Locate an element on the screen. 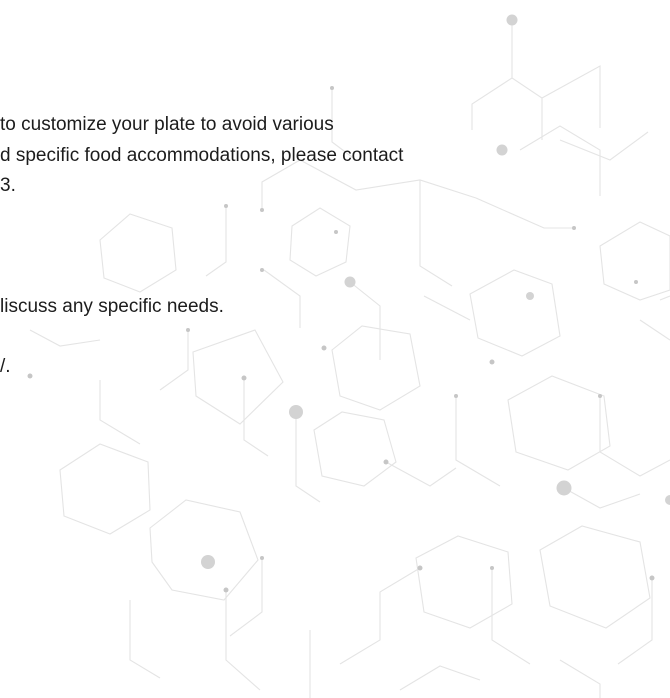 The width and height of the screenshot is (670, 698). paragraph-one-line-3: 3. is located at coordinates (8, 185).